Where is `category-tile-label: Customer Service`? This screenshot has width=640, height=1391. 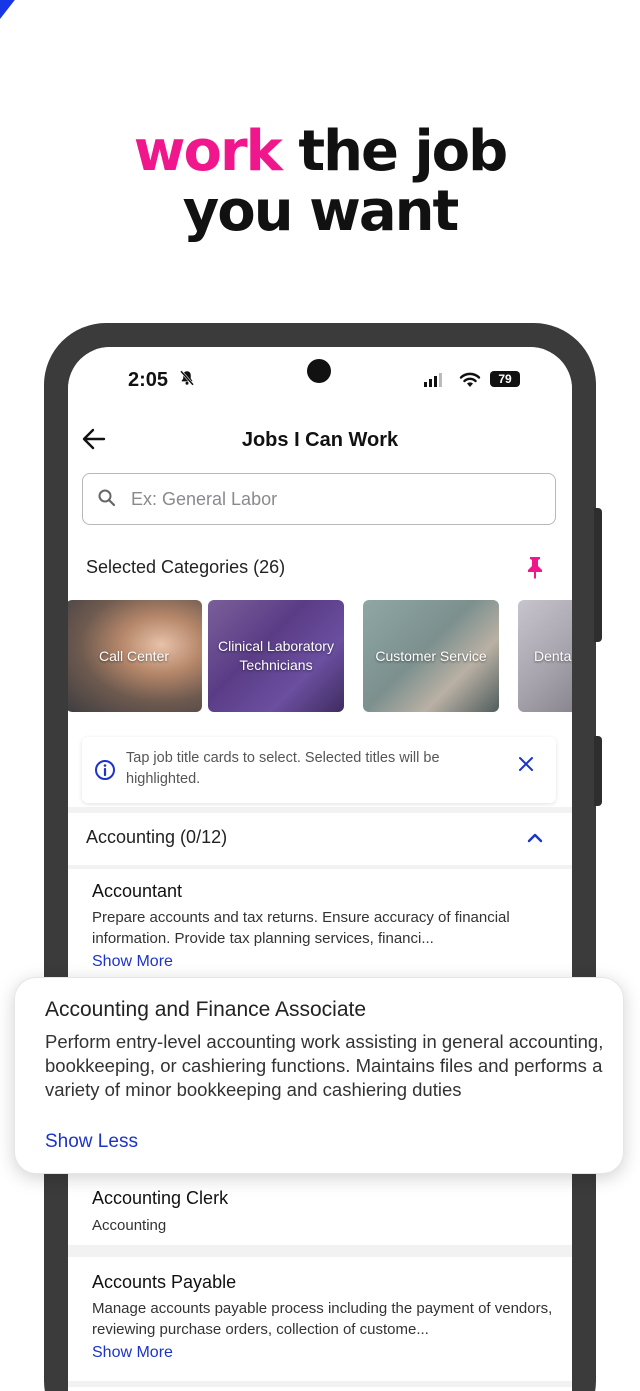 category-tile-label: Customer Service is located at coordinates (431, 655).